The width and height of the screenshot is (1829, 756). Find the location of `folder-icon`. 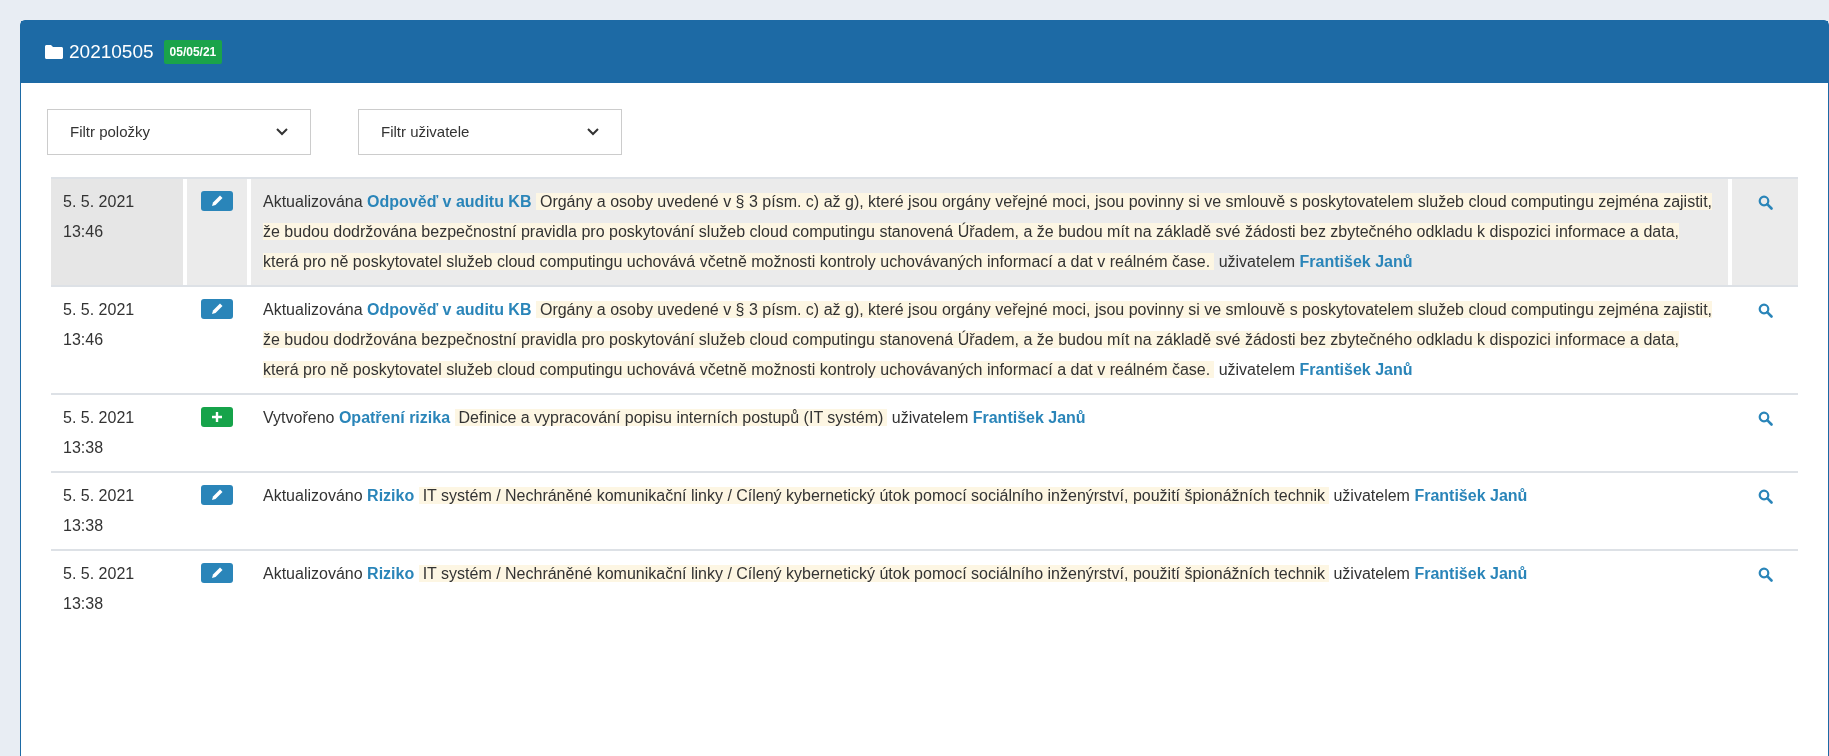

folder-icon is located at coordinates (54, 52).